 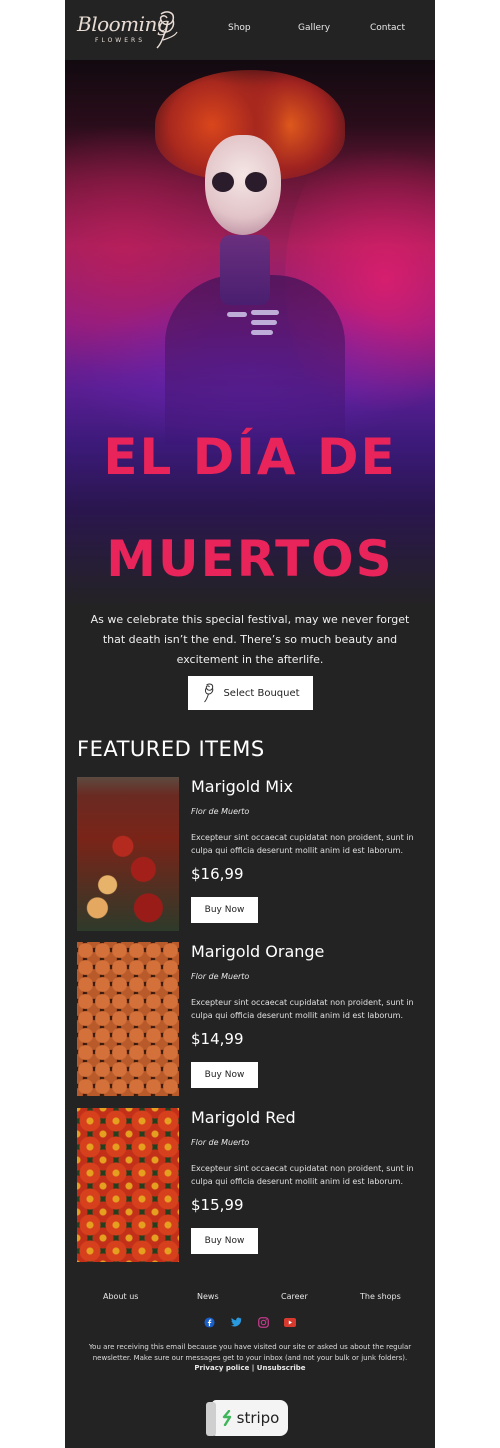 I want to click on header: Blooming FLOWERS Shop Gallery Contact, so click(x=250, y=30).